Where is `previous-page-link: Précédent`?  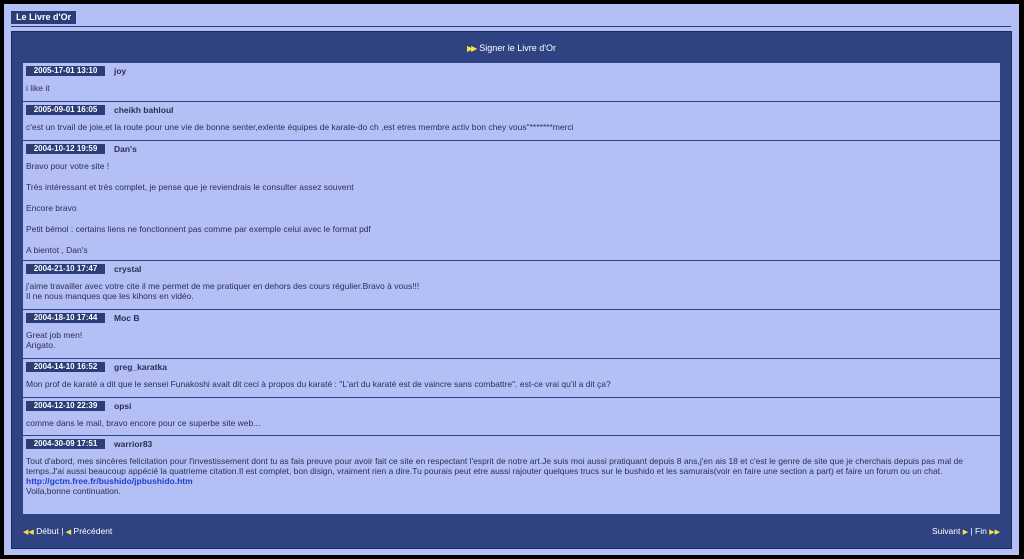 previous-page-link: Précédent is located at coordinates (93, 531).